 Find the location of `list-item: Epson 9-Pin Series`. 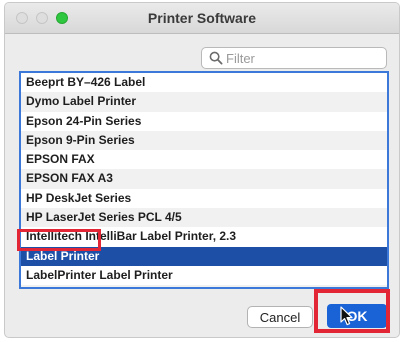

list-item: Epson 9-Pin Series is located at coordinates (204, 140).